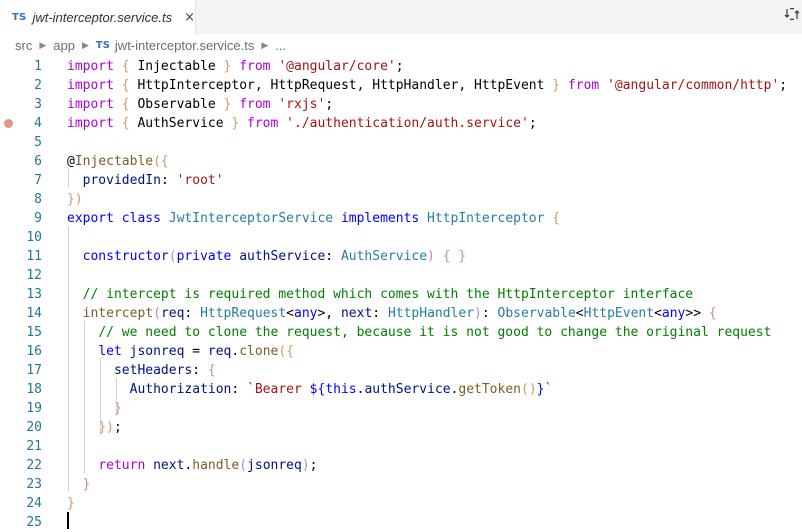 The height and width of the screenshot is (532, 802). Describe the element at coordinates (169, 465) in the screenshot. I see `code-token: next` at that location.